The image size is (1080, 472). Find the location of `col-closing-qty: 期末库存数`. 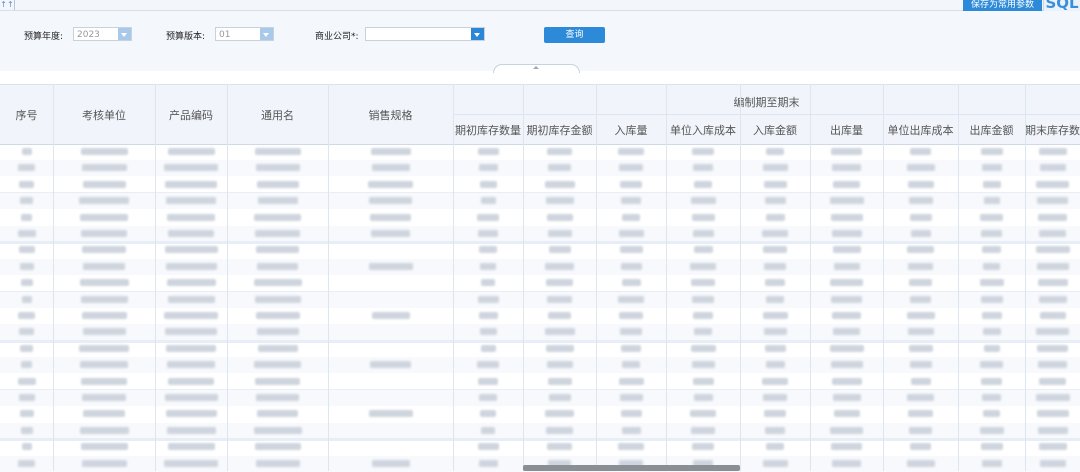

col-closing-qty: 期末库存数 is located at coordinates (1052, 130).